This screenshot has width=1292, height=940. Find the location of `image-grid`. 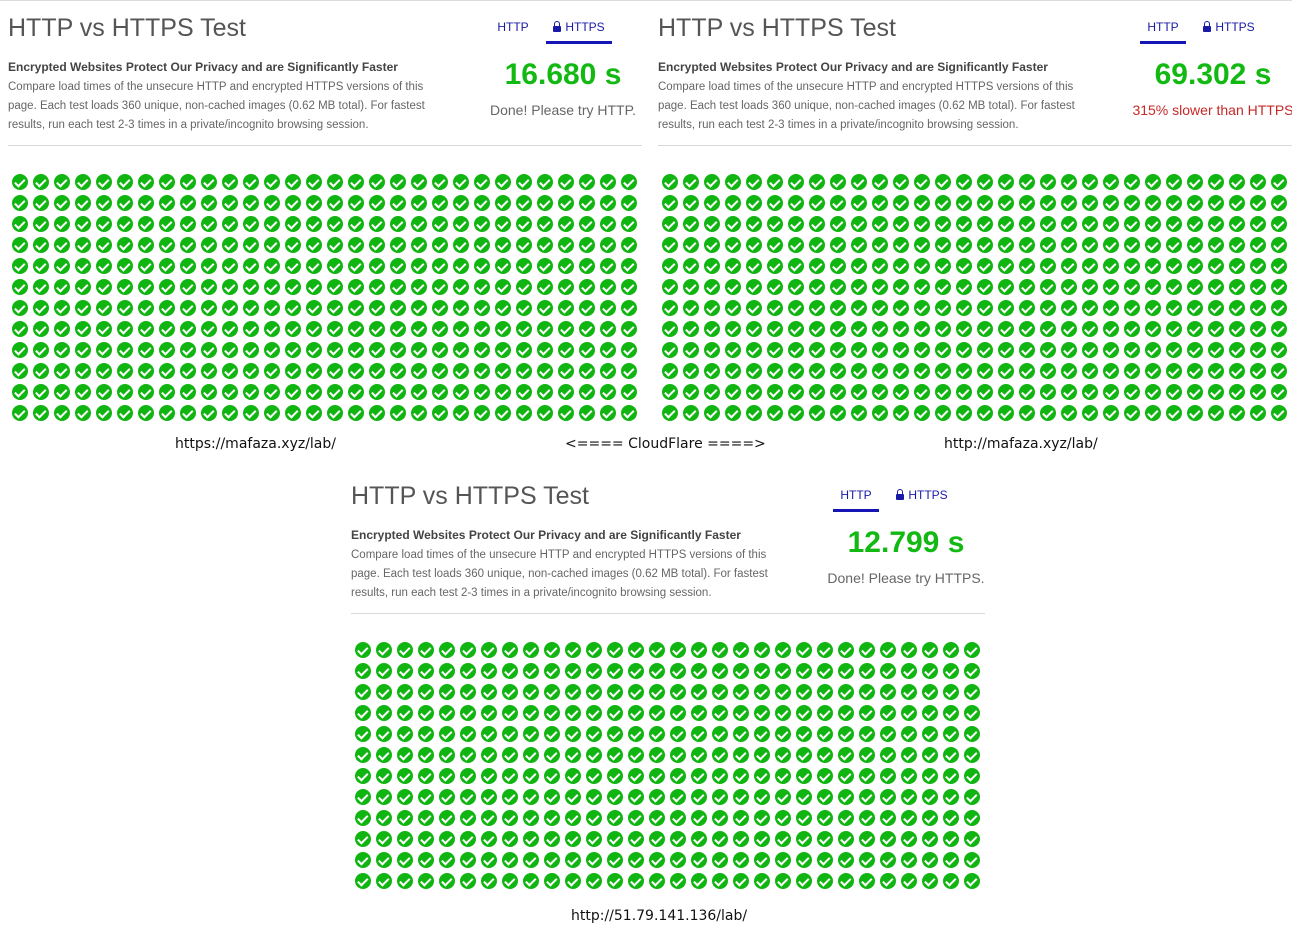

image-grid is located at coordinates (325, 298).